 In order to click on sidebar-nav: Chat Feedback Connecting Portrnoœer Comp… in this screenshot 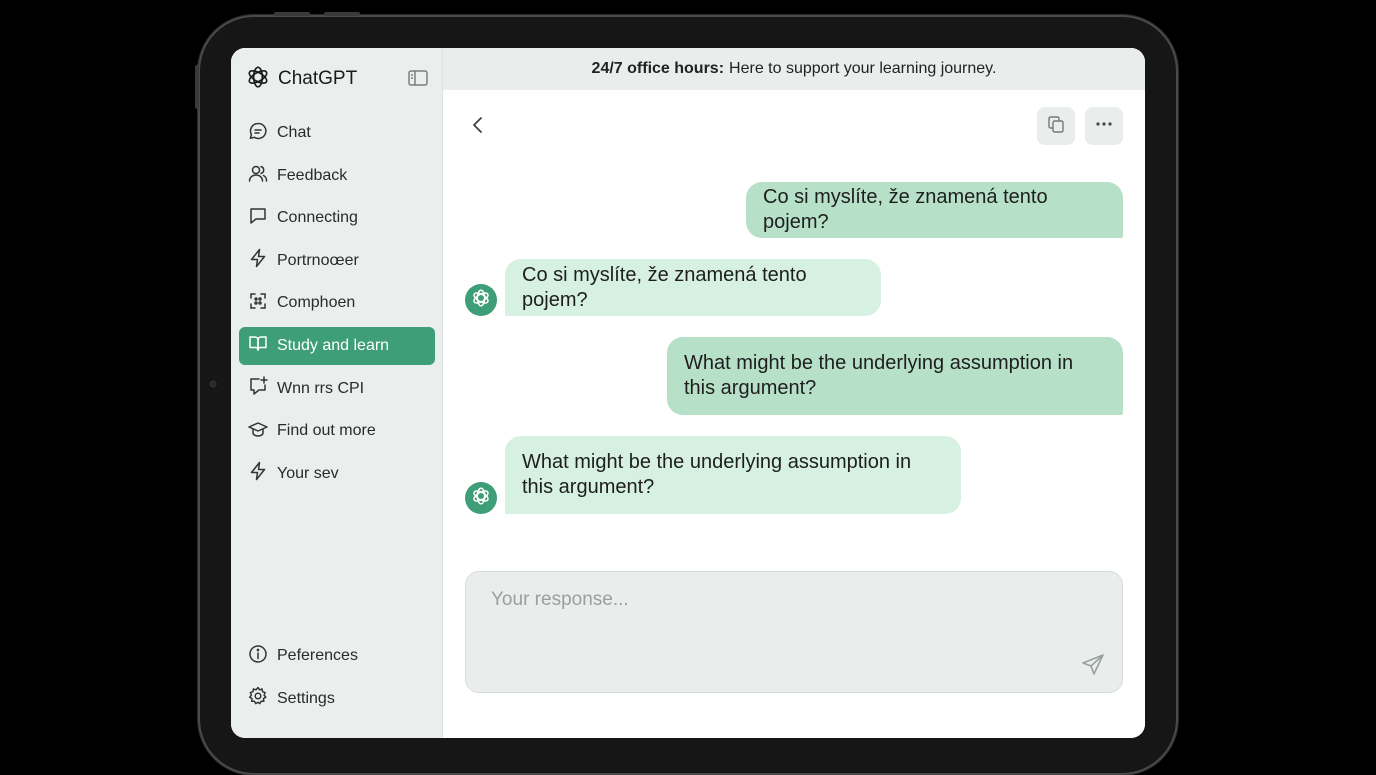, I will do `click(337, 305)`.